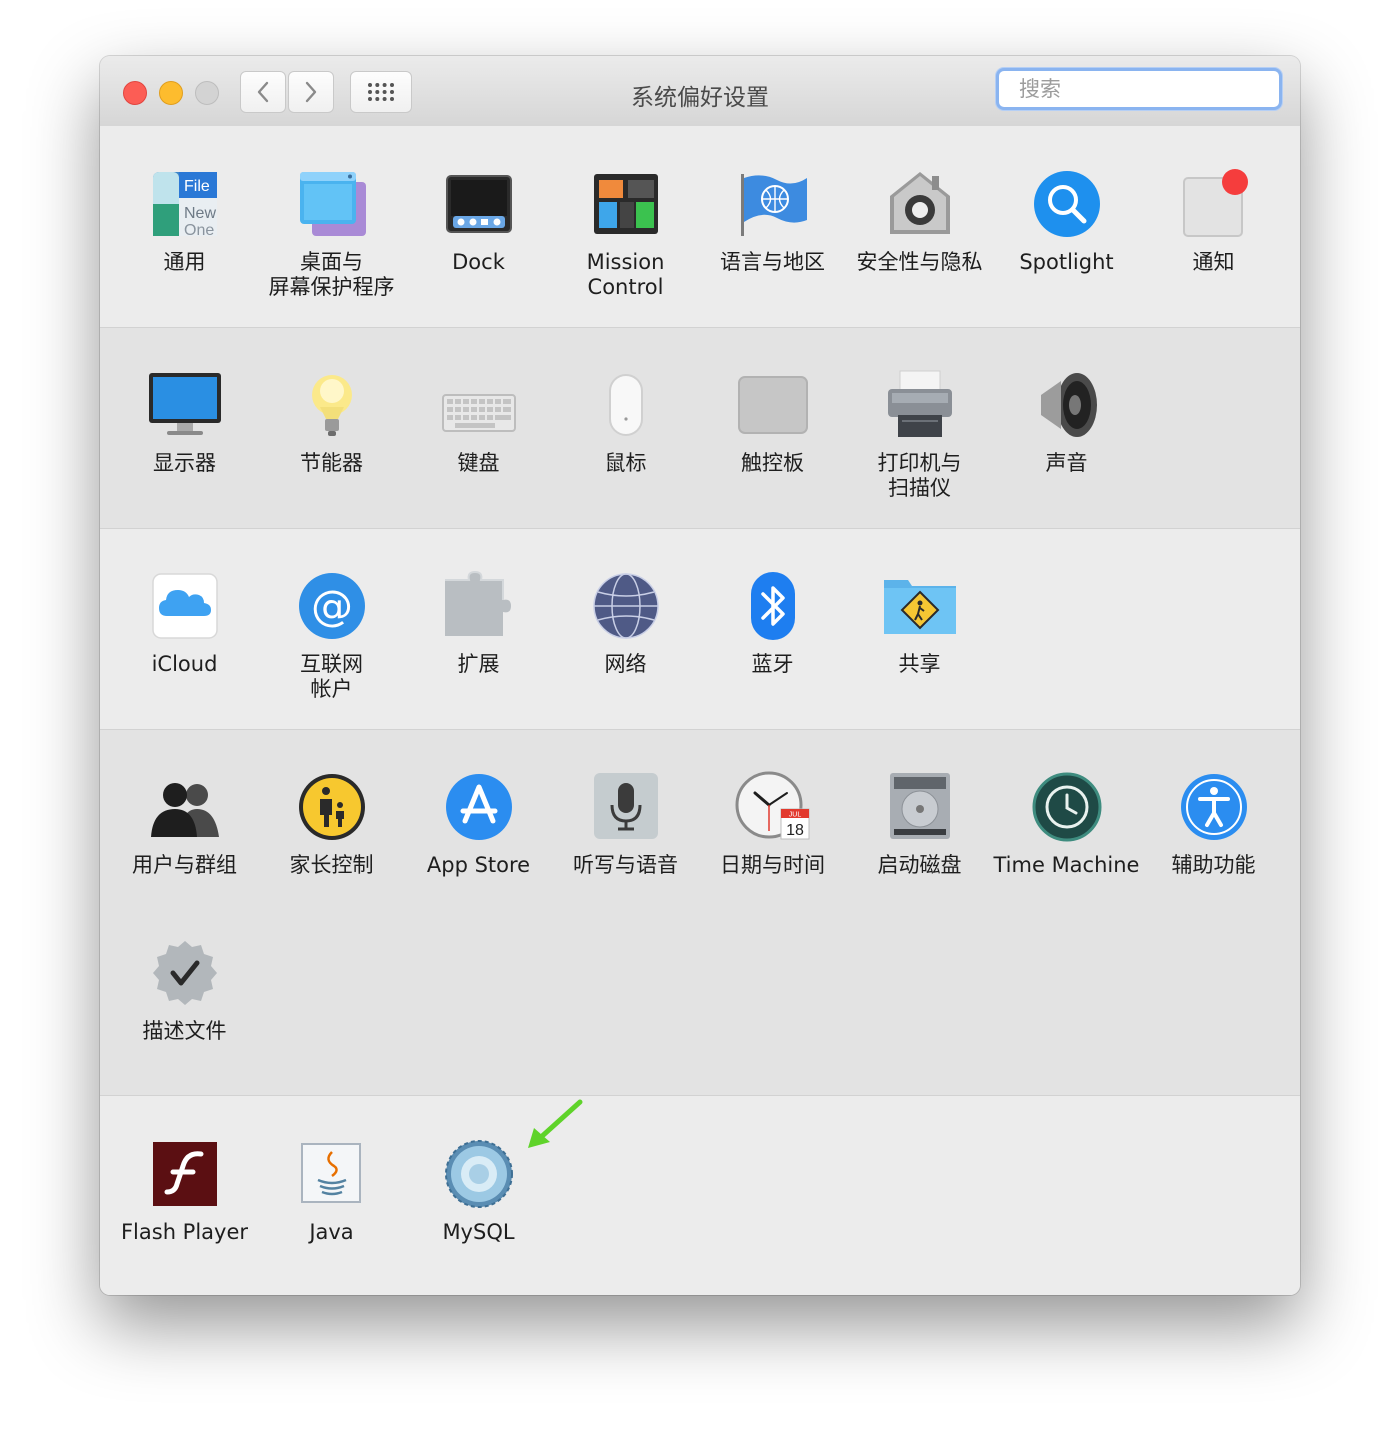  I want to click on pane-java: Java, so click(331, 1189).